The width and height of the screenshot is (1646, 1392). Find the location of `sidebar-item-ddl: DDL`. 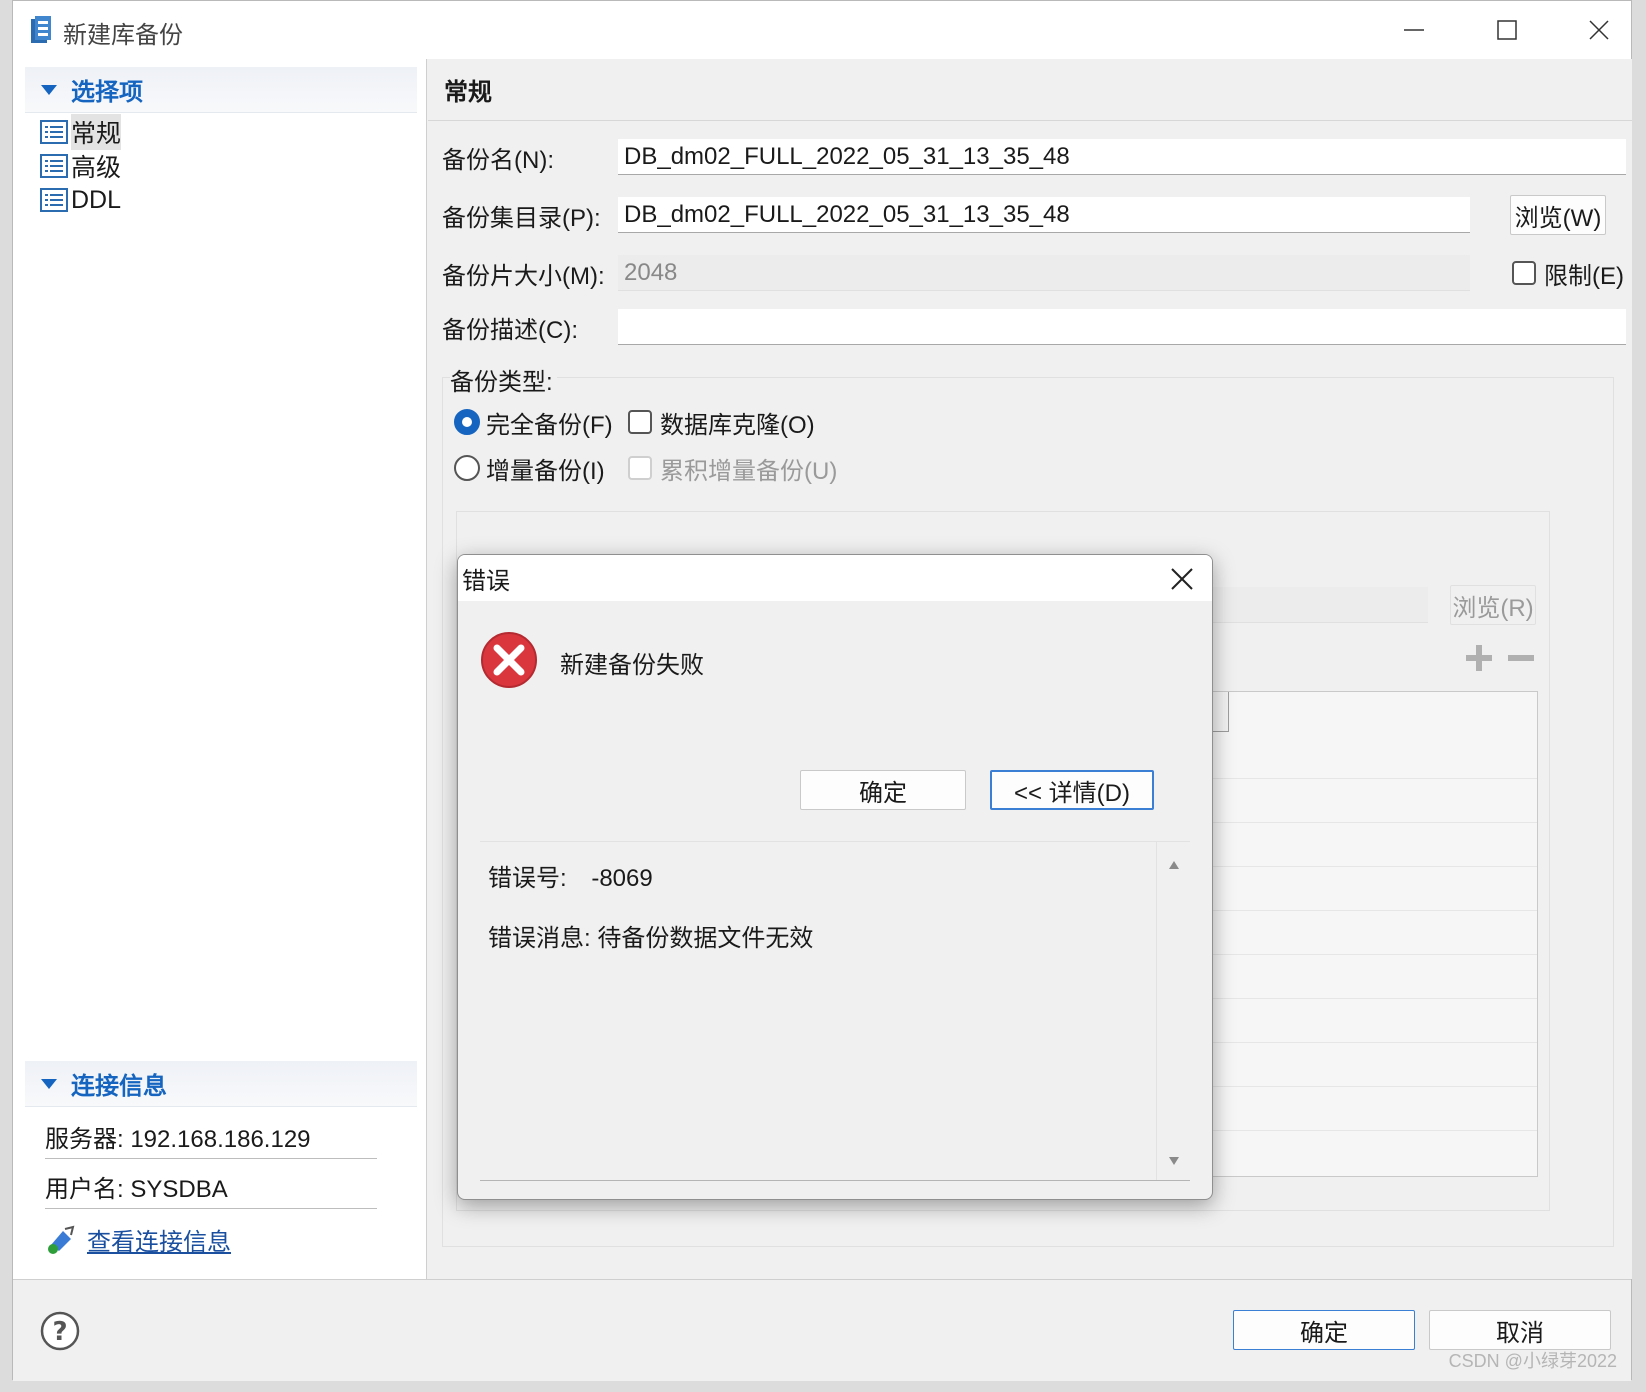

sidebar-item-ddl: DDL is located at coordinates (80, 200).